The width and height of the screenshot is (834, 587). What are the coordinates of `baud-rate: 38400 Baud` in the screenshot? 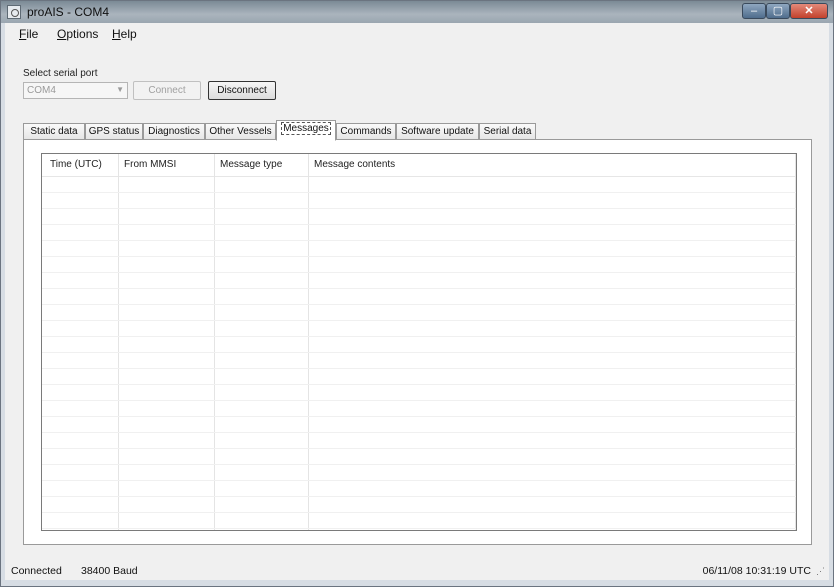 It's located at (109, 571).